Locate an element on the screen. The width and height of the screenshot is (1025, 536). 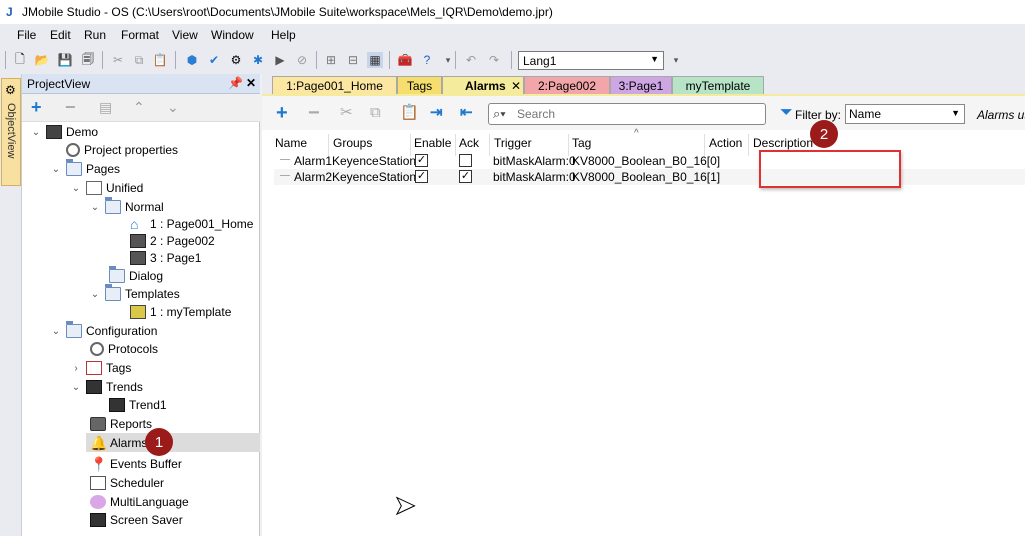
tree-item-events-buffer: 📍 Events Buffer is located at coordinates (136, 464).